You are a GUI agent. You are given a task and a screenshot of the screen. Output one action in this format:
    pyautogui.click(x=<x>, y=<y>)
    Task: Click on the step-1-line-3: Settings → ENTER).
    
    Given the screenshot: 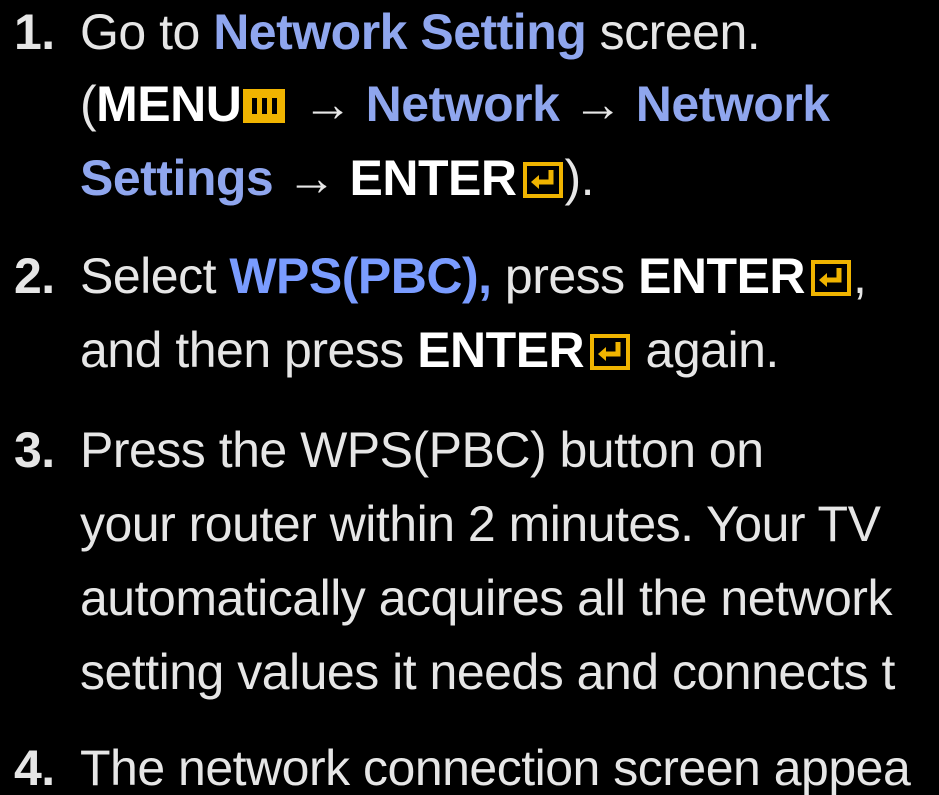 What is the action you would take?
    pyautogui.click(x=337, y=178)
    